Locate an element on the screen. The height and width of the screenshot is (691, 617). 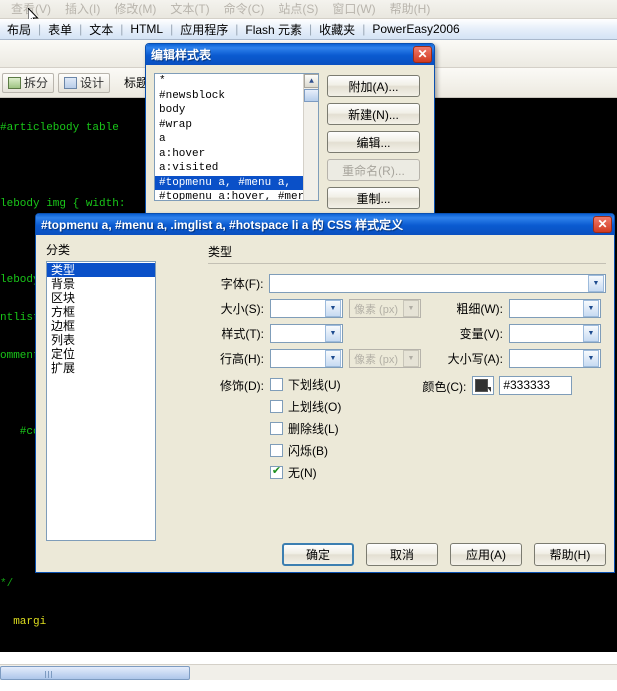
list-vertical-scrollbar: ▲ is located at coordinates (310, 137).